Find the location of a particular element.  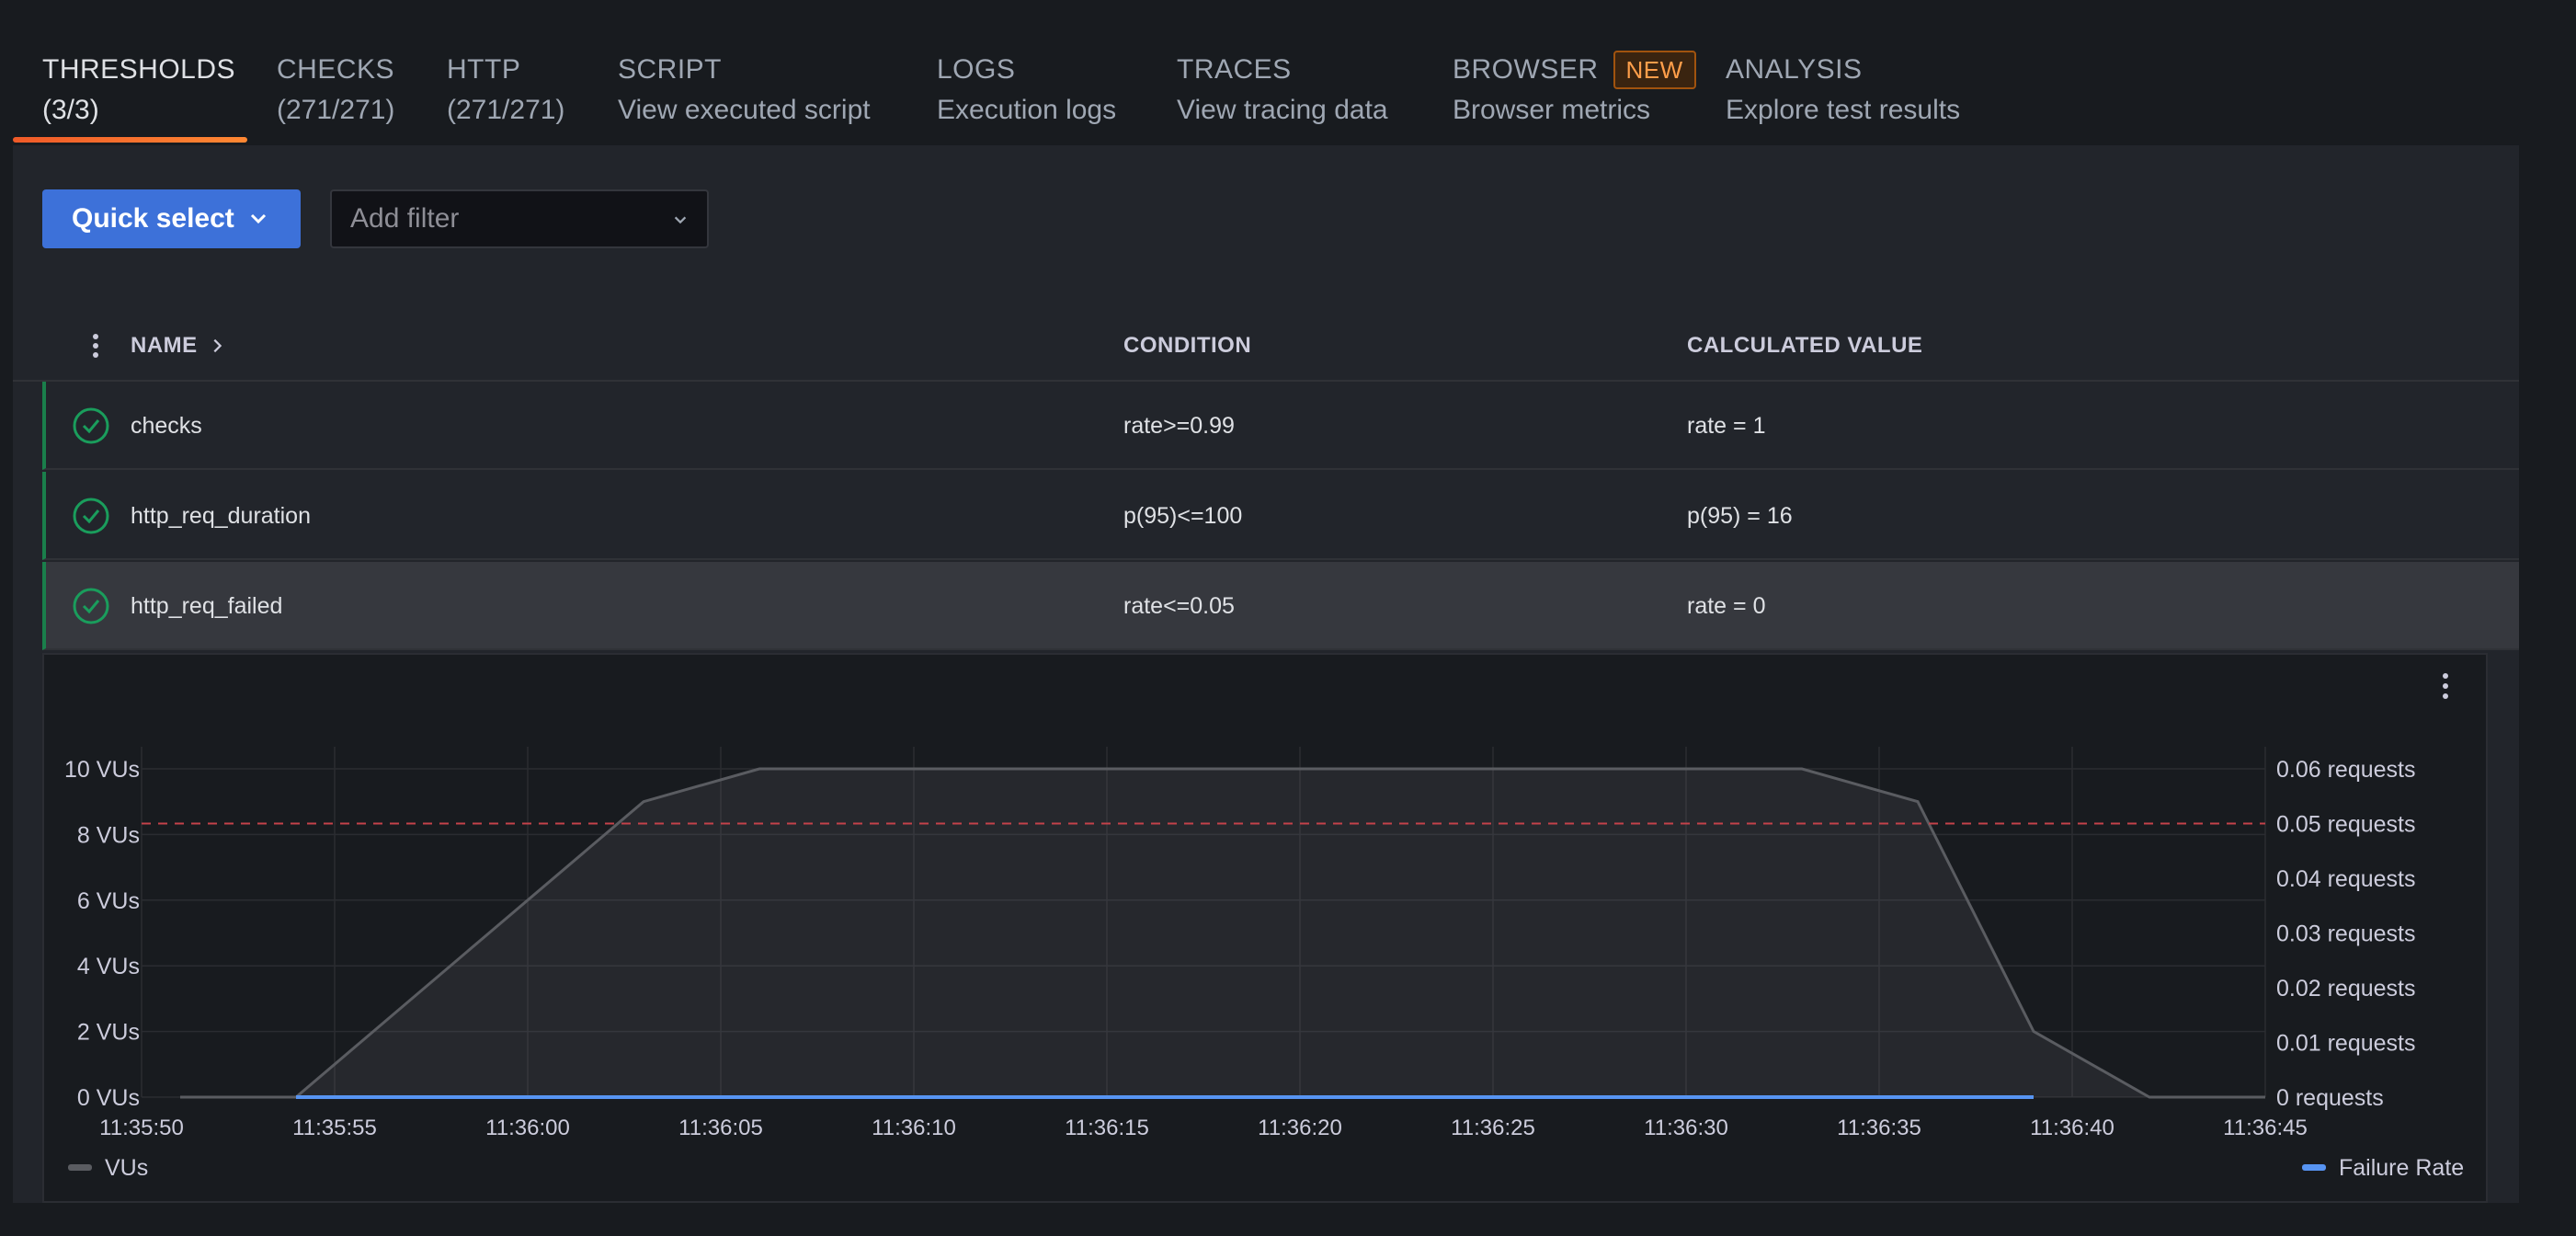

y-left-tick-label: 10 VUs is located at coordinates (102, 770).